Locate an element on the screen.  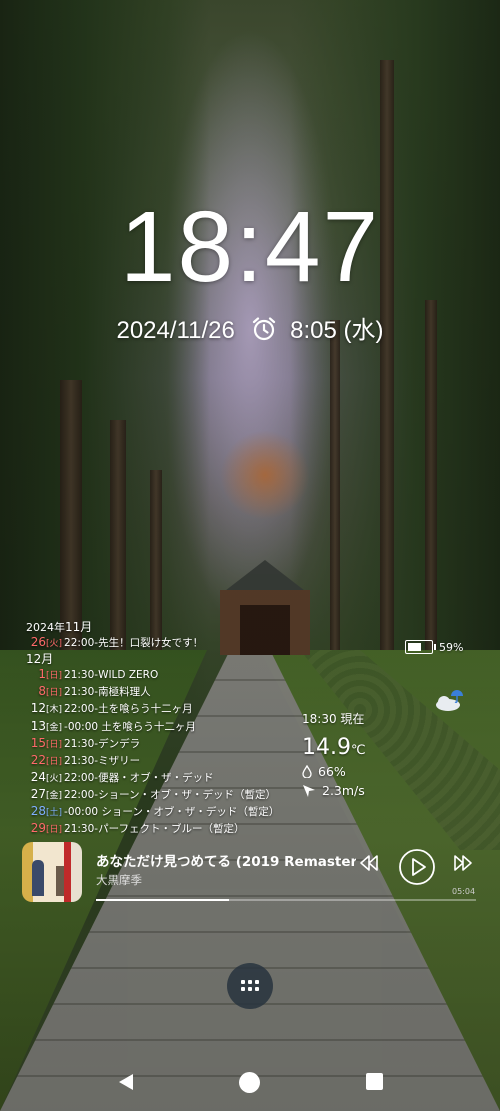
cloud-umbrella-icon is located at coordinates (449, 702).